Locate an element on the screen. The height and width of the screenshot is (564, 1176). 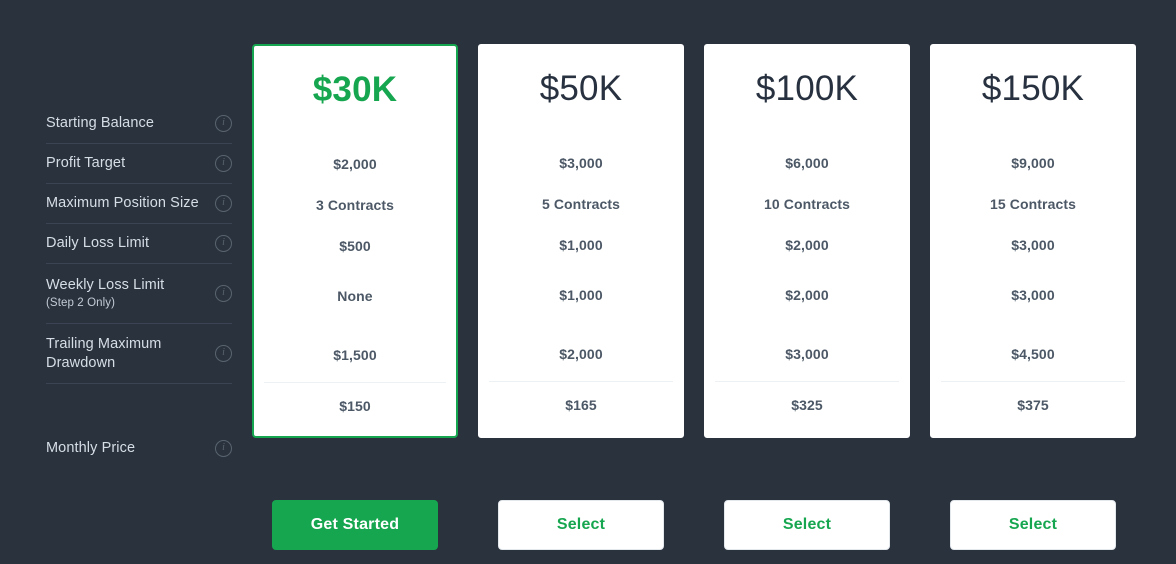
plan-value-profit-target: 15 Contracts is located at coordinates (1032, 204).